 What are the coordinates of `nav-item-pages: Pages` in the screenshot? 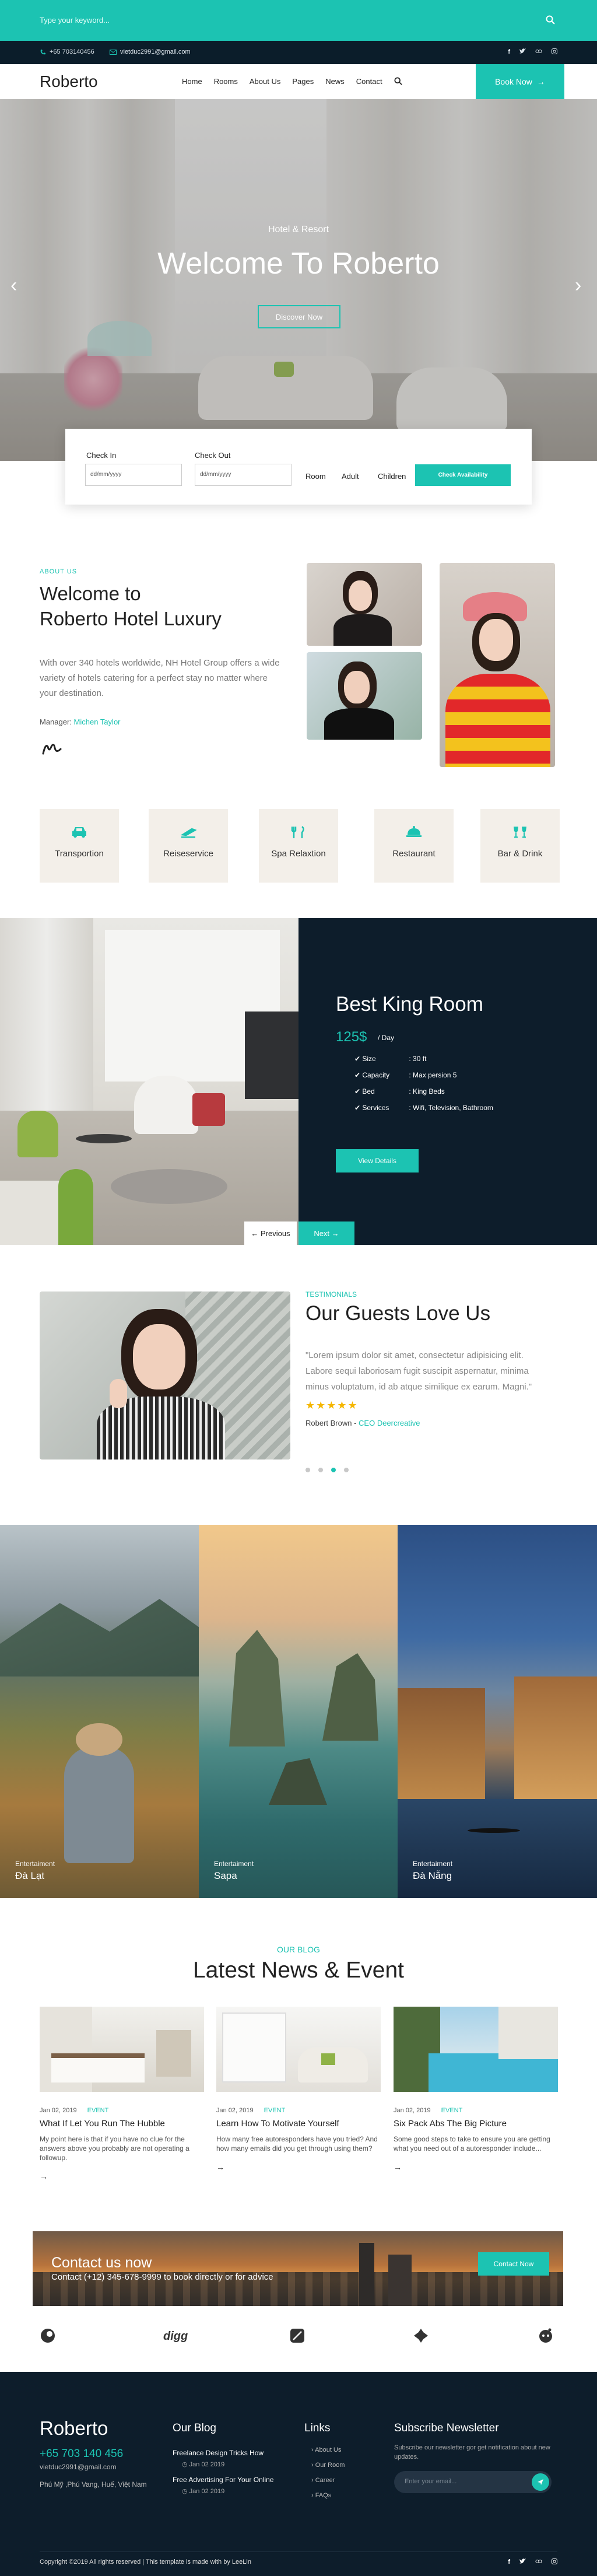 It's located at (303, 81).